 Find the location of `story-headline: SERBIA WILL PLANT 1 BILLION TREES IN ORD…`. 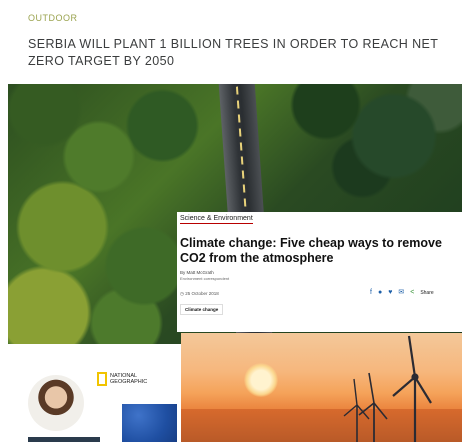

story-headline: SERBIA WILL PLANT 1 BILLION TREES IN ORD… is located at coordinates (238, 53).